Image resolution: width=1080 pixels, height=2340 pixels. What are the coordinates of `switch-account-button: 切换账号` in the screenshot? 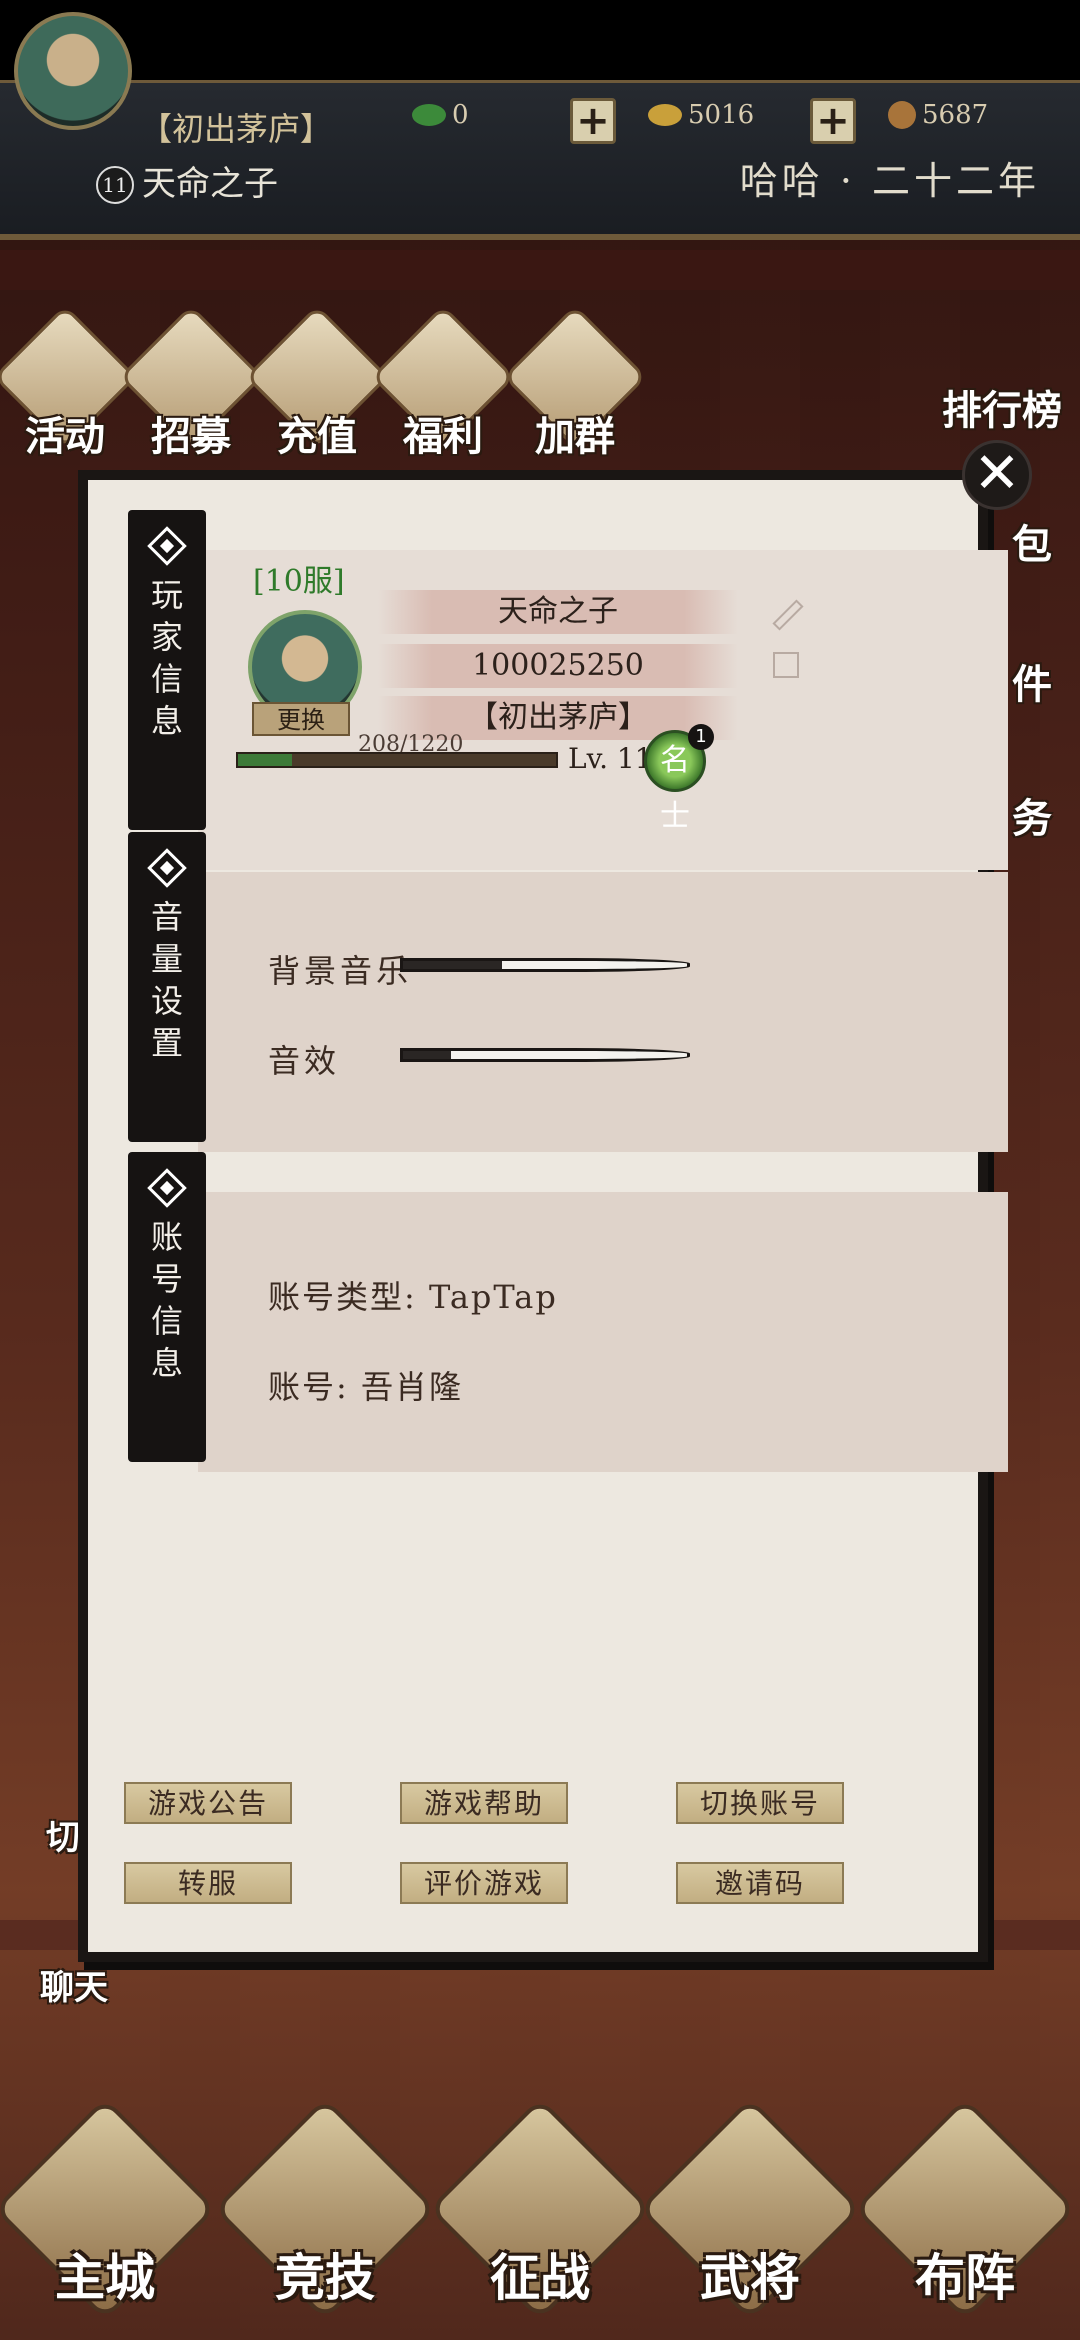 It's located at (760, 1803).